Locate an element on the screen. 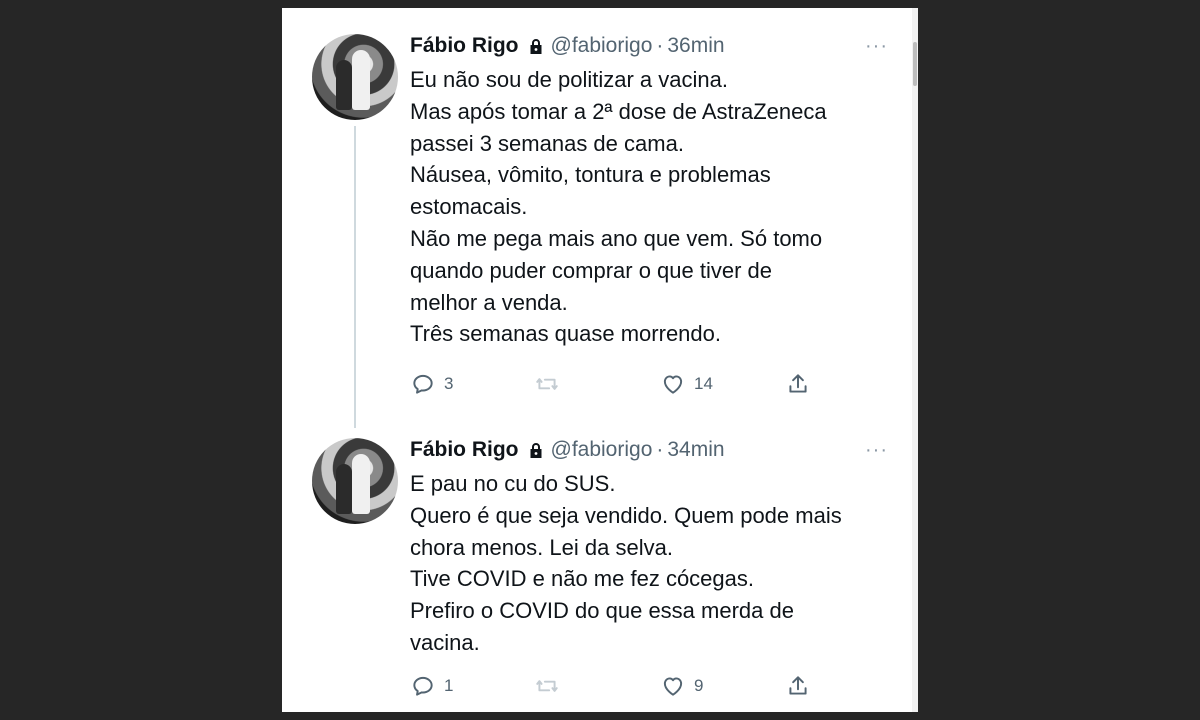 The width and height of the screenshot is (1200, 720). tweet-actions: 3 14 is located at coordinates (620, 384).